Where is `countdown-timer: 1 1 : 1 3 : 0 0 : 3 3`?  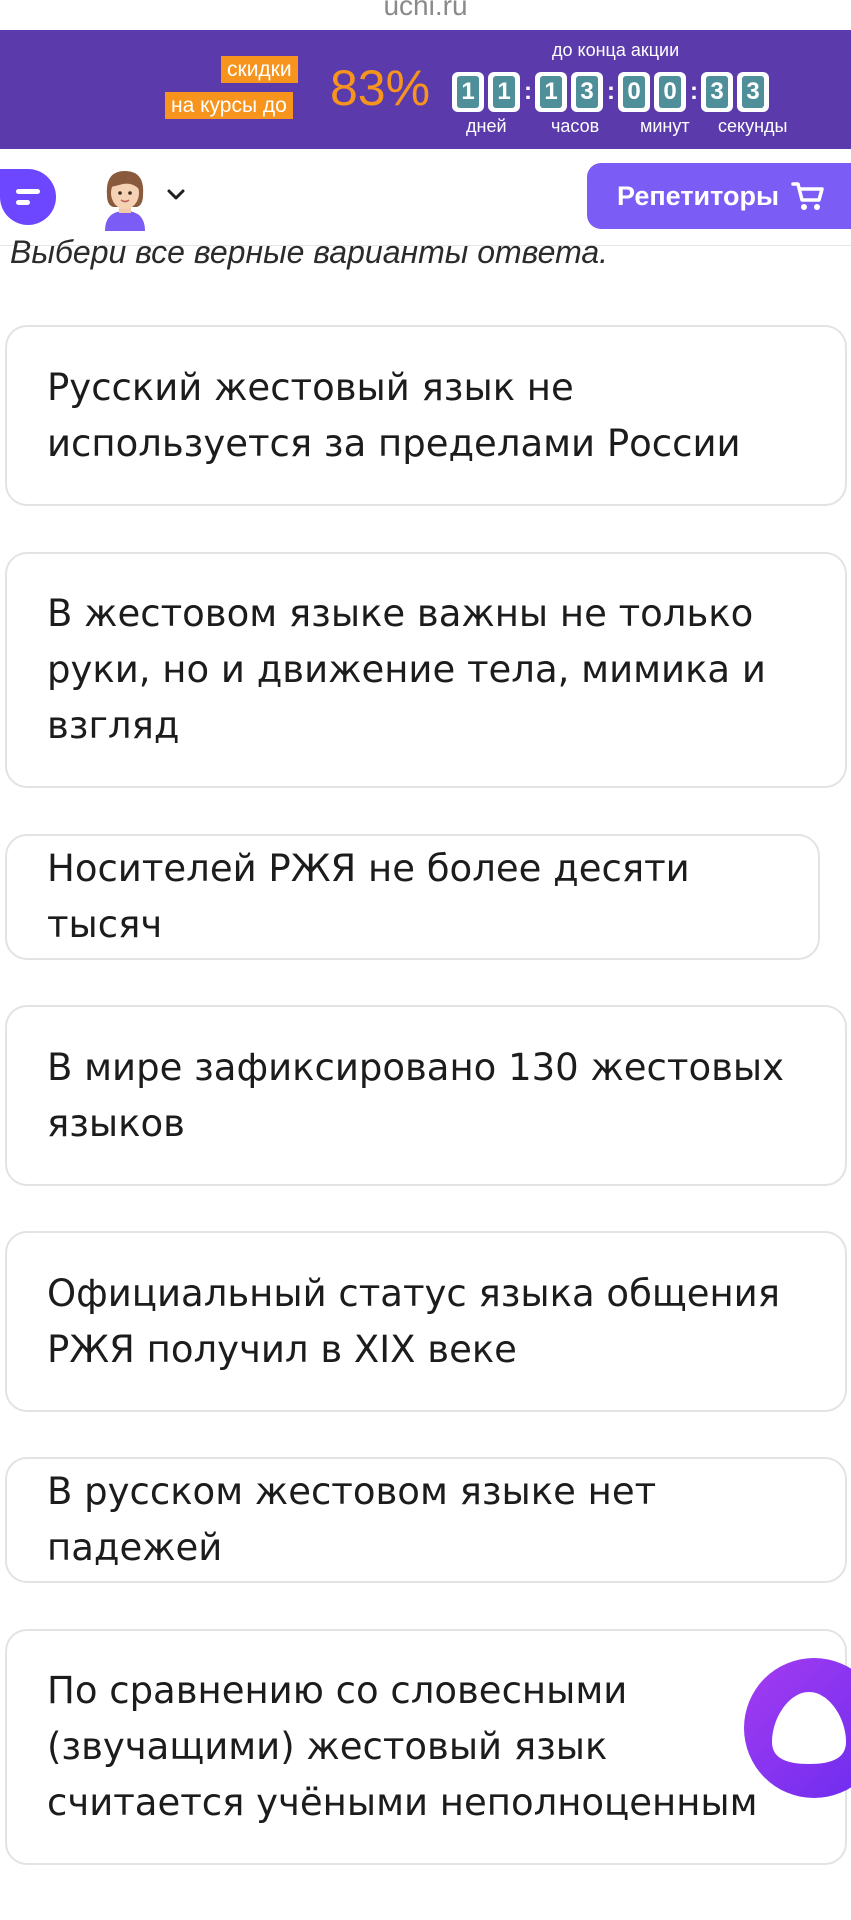 countdown-timer: 1 1 : 1 3 : 0 0 : 3 3 is located at coordinates (612, 92).